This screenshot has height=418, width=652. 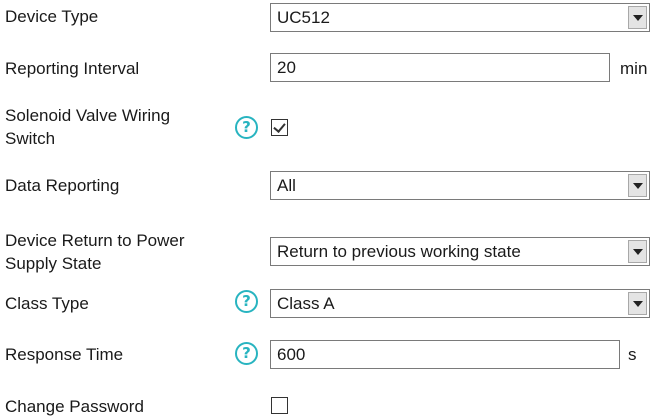 I want to click on data-reporting-label: Data Reporting, so click(x=62, y=185).